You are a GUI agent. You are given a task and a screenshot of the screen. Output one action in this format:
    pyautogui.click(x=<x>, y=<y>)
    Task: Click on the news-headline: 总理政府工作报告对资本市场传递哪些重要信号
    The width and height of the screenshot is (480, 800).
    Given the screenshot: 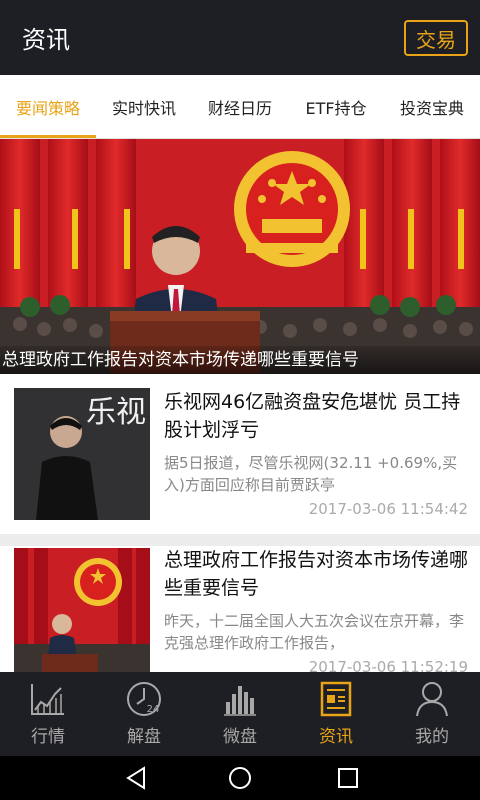 What is the action you would take?
    pyautogui.click(x=316, y=574)
    